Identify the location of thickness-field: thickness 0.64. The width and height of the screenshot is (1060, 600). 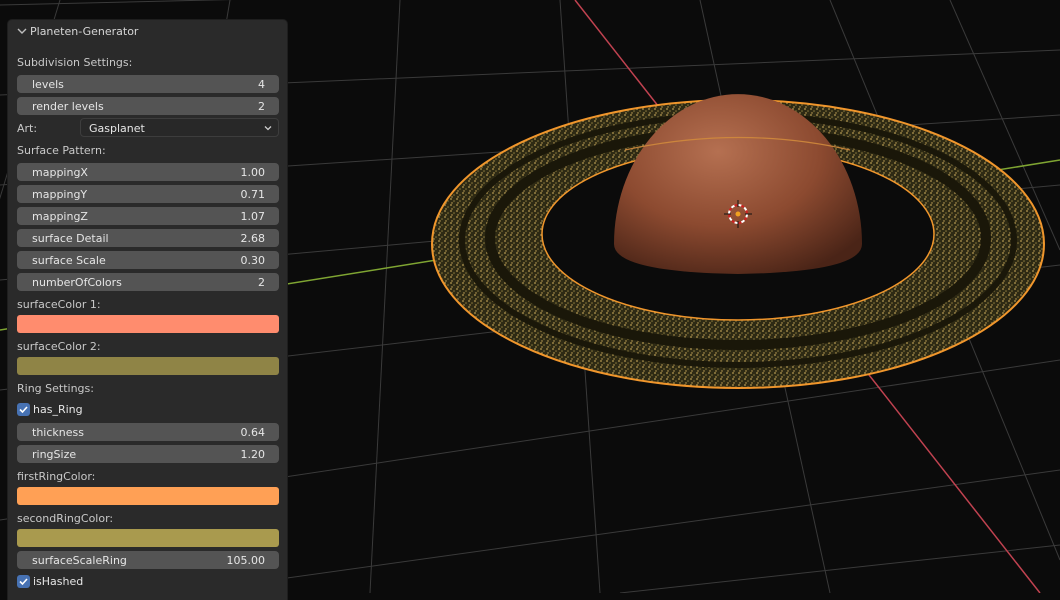
(148, 432).